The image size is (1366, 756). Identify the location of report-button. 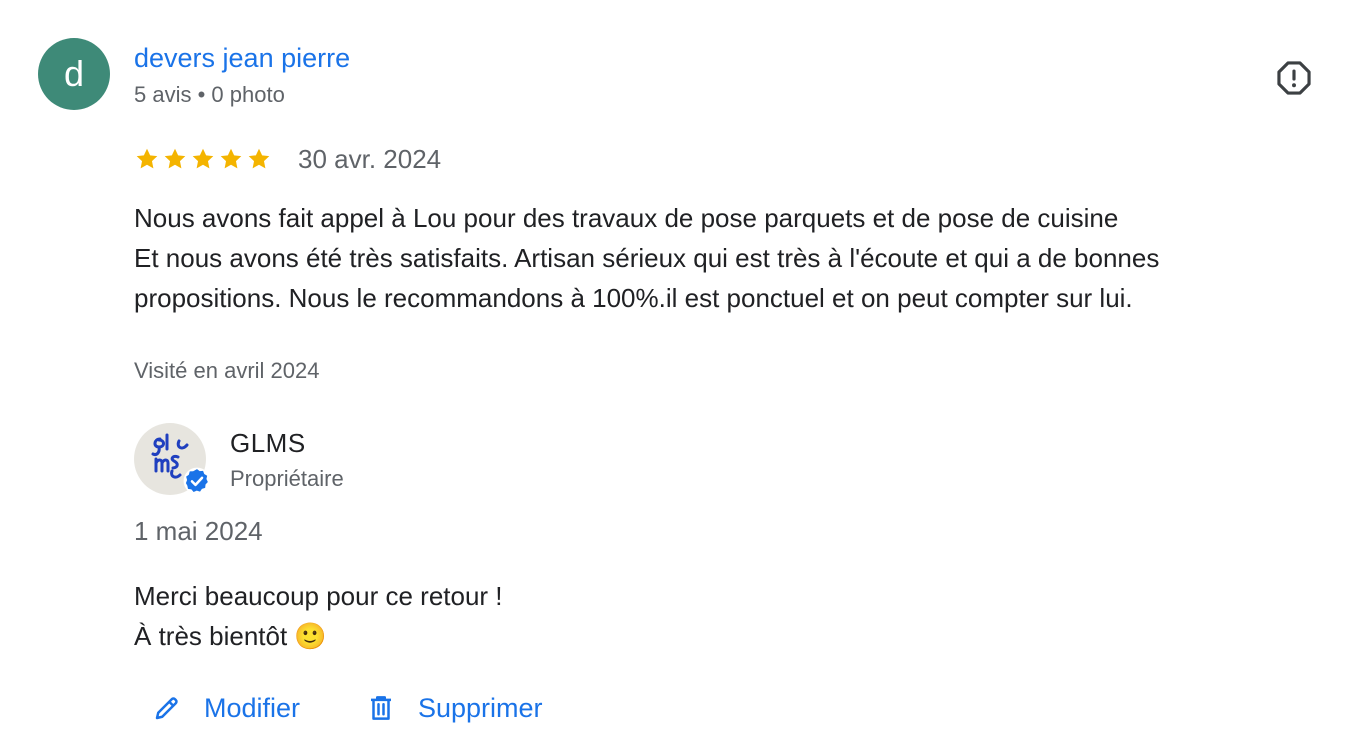
(1294, 78).